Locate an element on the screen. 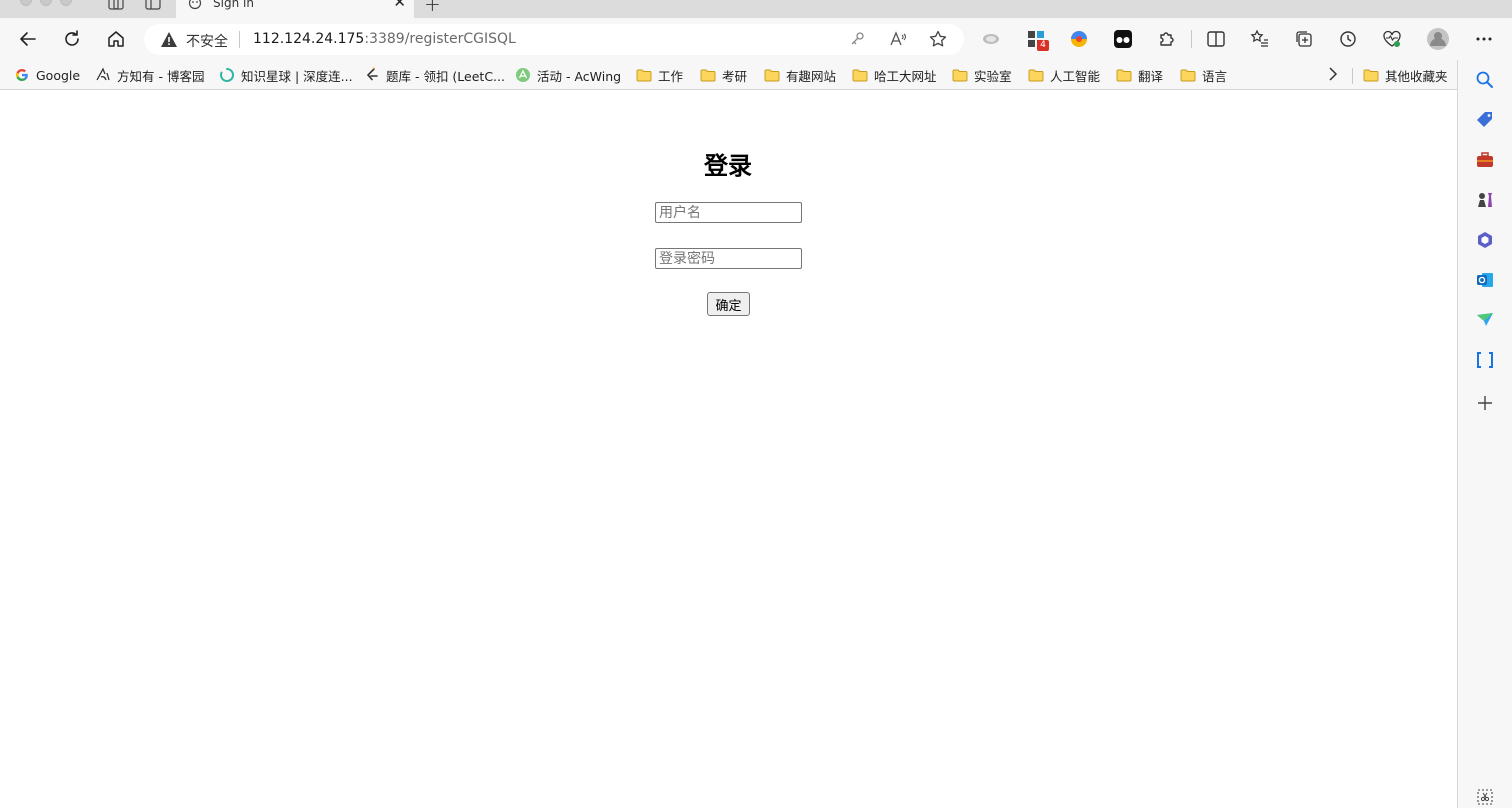 This screenshot has height=808, width=1512. bookmark-label: 人工智能 is located at coordinates (1075, 76).